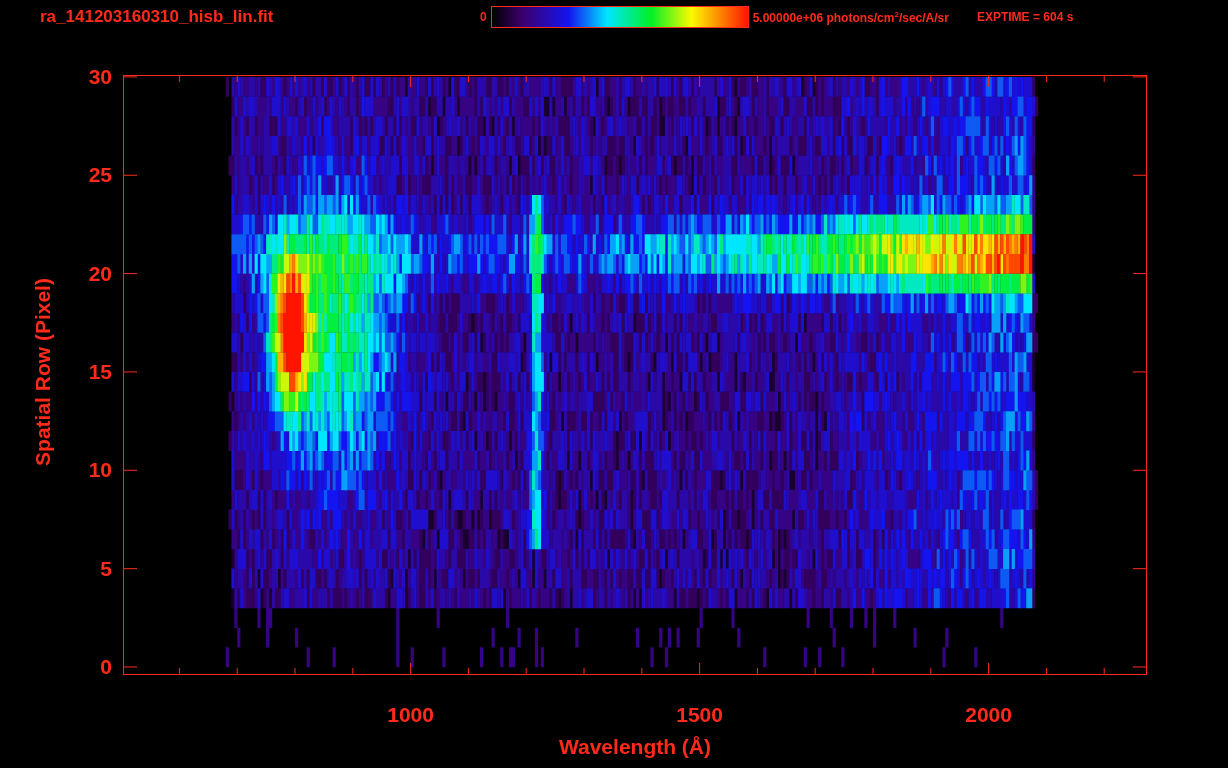 Image resolution: width=1228 pixels, height=768 pixels. What do you see at coordinates (100, 175) in the screenshot?
I see `y-tick-label: 25` at bounding box center [100, 175].